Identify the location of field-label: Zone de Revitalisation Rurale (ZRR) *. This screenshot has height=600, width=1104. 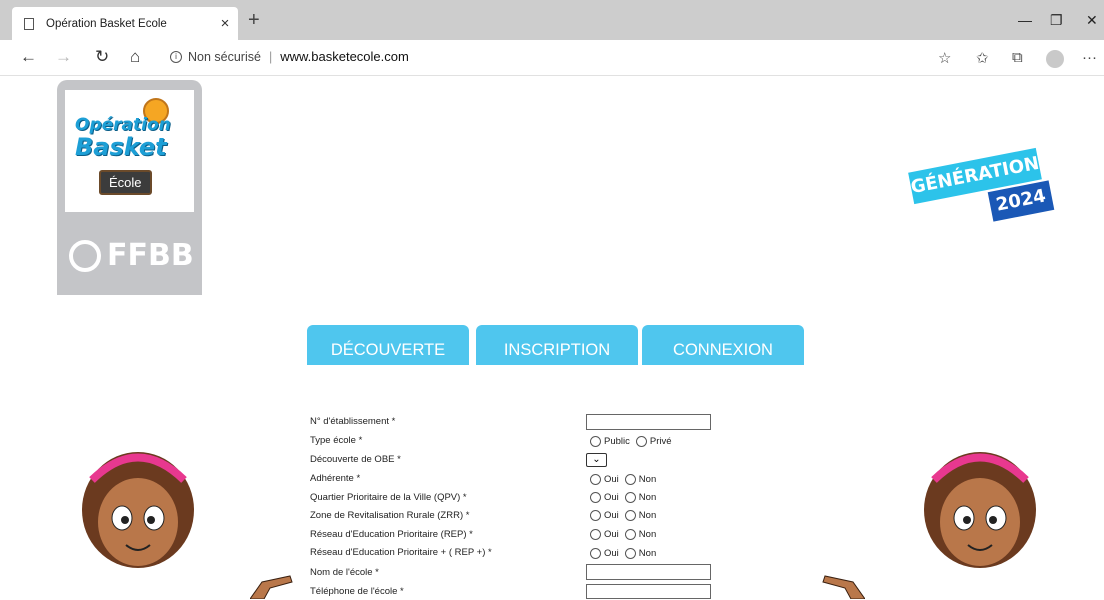
(390, 515).